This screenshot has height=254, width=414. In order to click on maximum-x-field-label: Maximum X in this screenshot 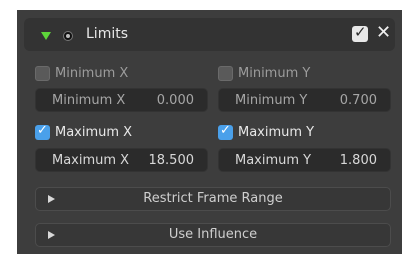, I will do `click(91, 160)`.